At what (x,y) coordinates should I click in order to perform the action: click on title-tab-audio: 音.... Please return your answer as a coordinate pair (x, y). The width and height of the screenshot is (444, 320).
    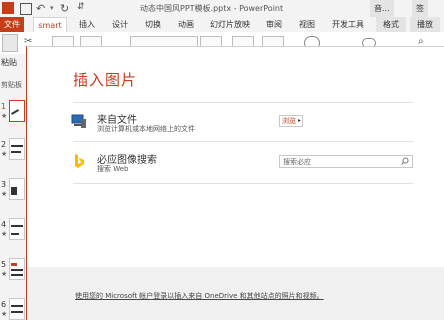
    Looking at the image, I should click on (382, 8).